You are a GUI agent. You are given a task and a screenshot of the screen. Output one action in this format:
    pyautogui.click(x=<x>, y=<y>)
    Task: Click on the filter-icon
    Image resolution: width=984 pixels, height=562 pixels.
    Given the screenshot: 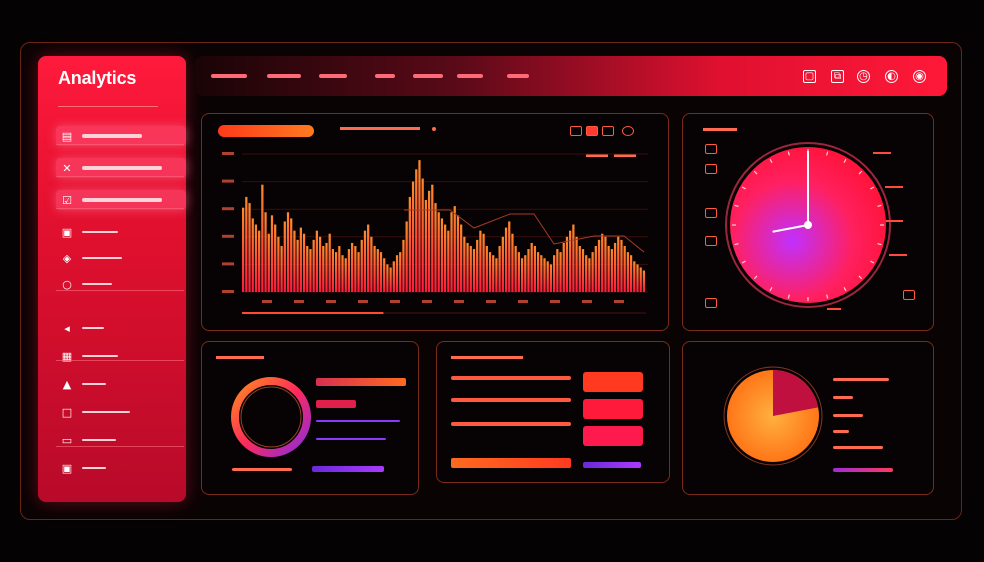 What is the action you would take?
    pyautogui.click(x=592, y=131)
    